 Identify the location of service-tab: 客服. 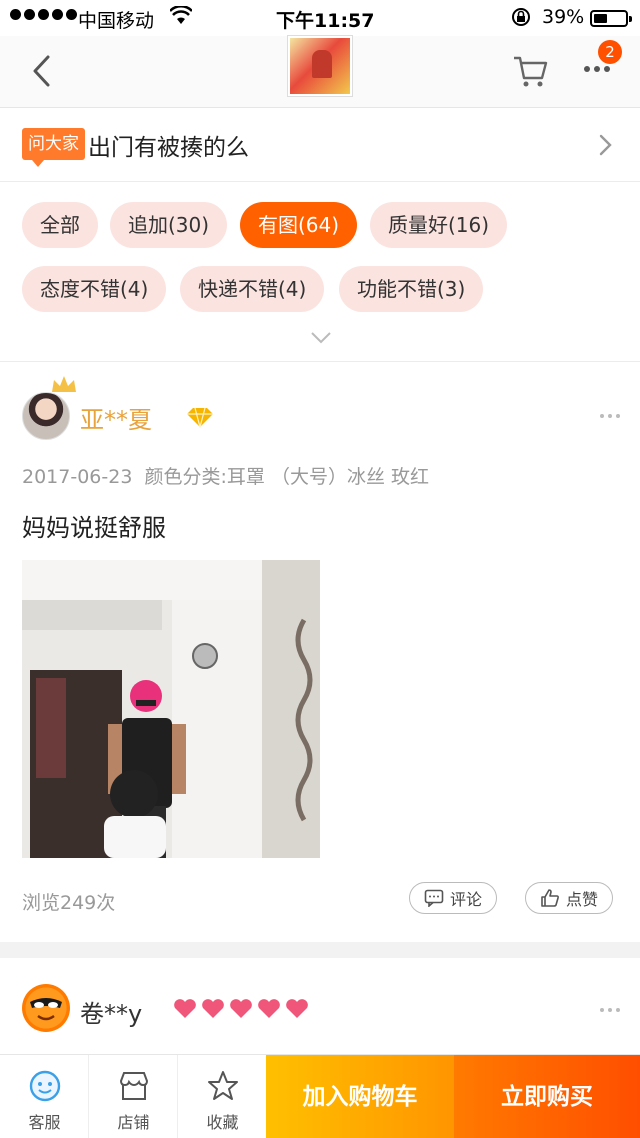
(44, 1096).